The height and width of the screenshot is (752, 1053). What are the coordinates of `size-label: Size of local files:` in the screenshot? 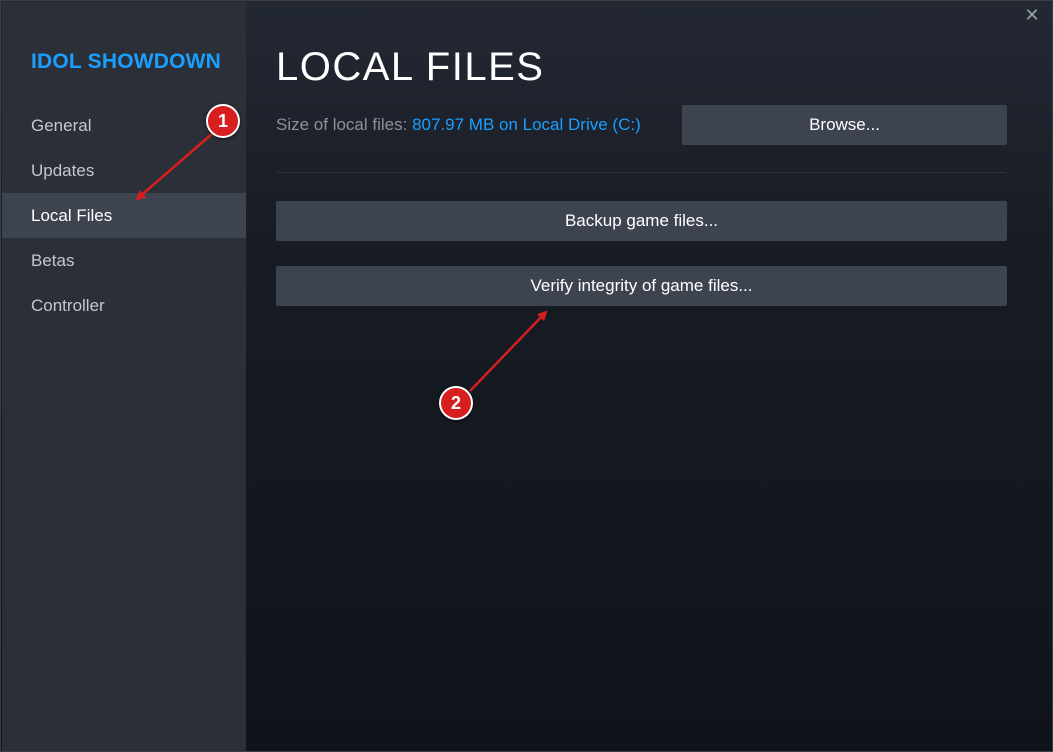 It's located at (342, 124).